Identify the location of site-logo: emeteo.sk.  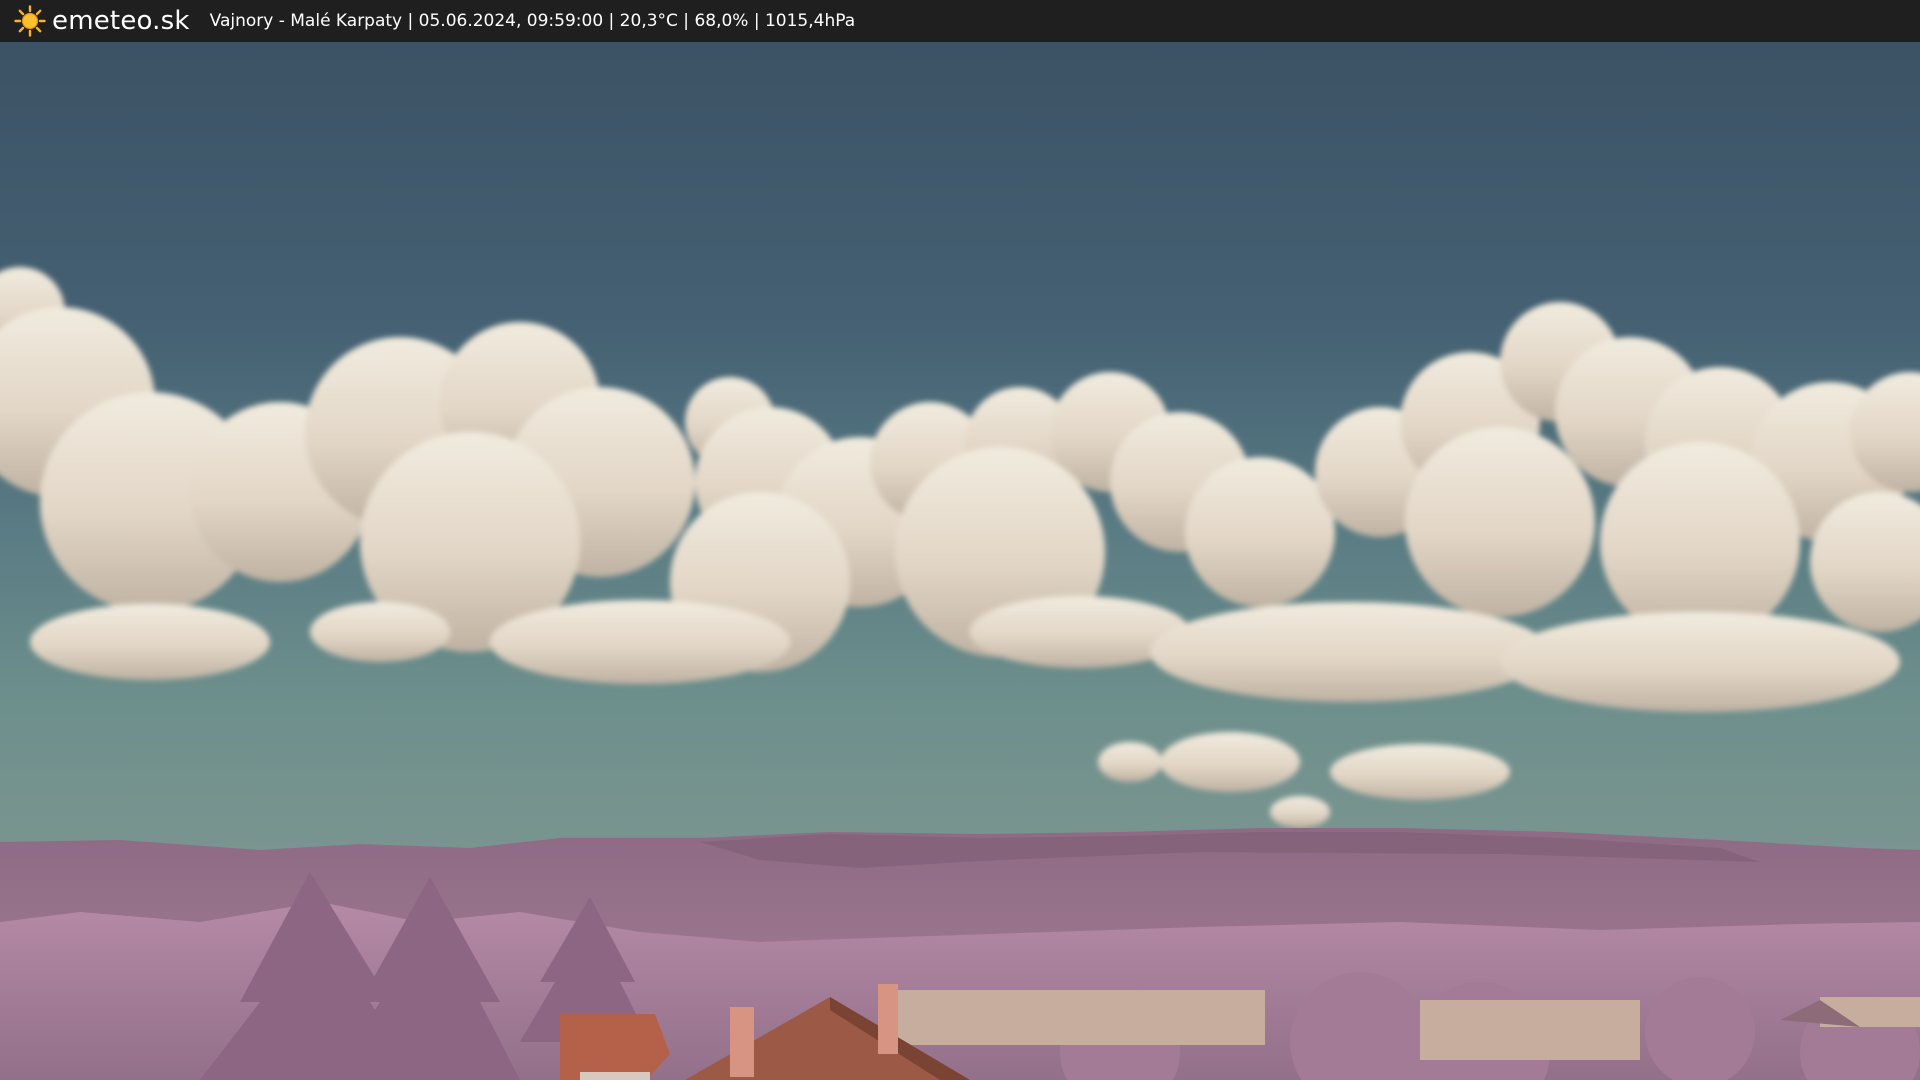
(102, 21).